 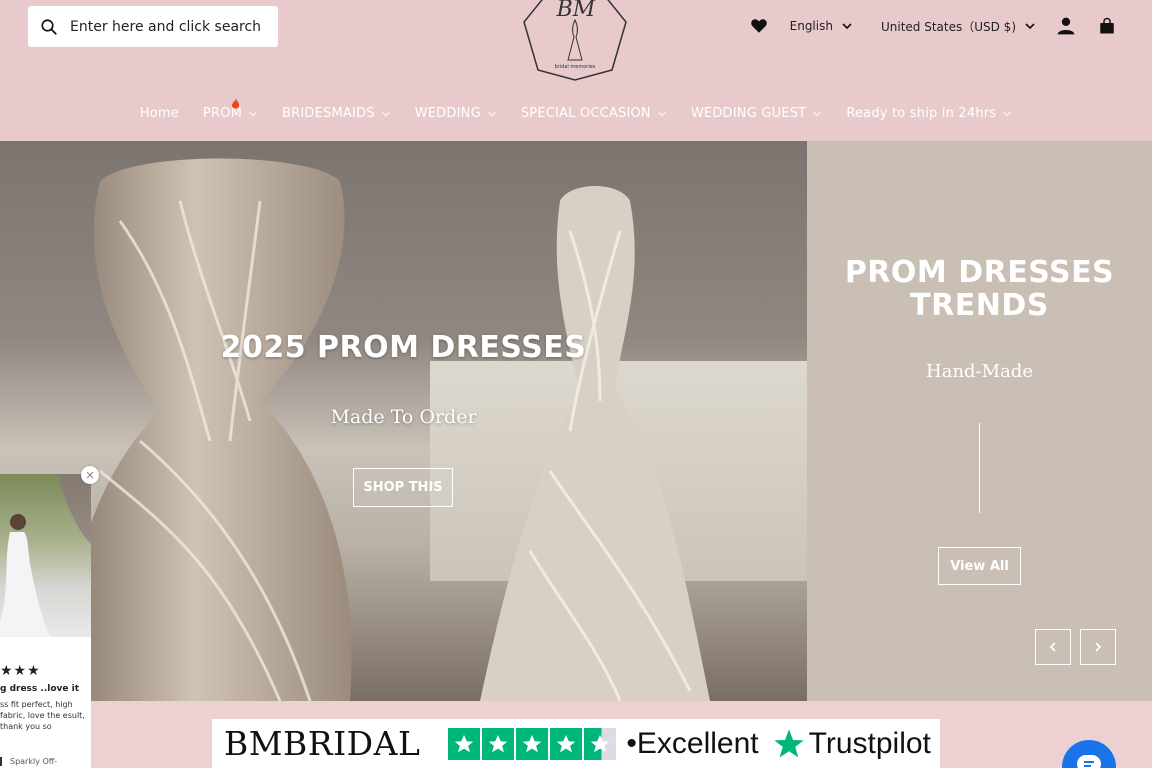 I want to click on live-chat-button, so click(x=1089, y=754).